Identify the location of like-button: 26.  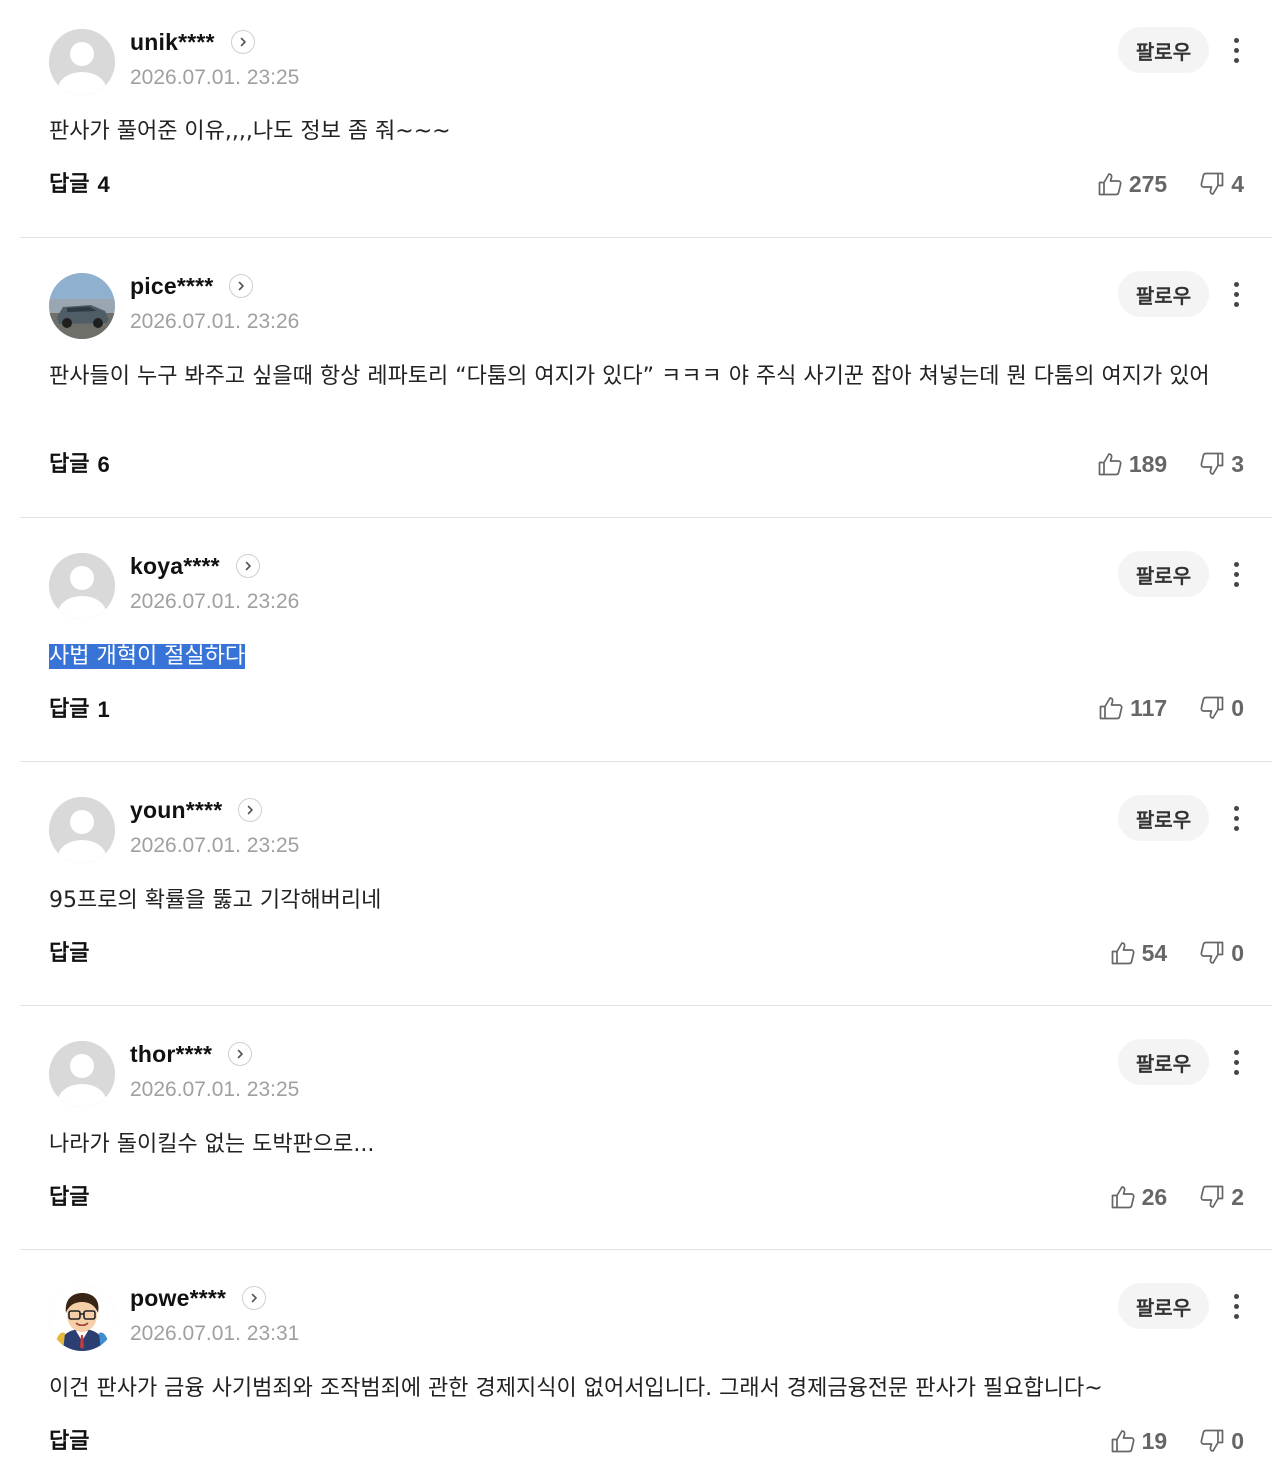
(1139, 1197).